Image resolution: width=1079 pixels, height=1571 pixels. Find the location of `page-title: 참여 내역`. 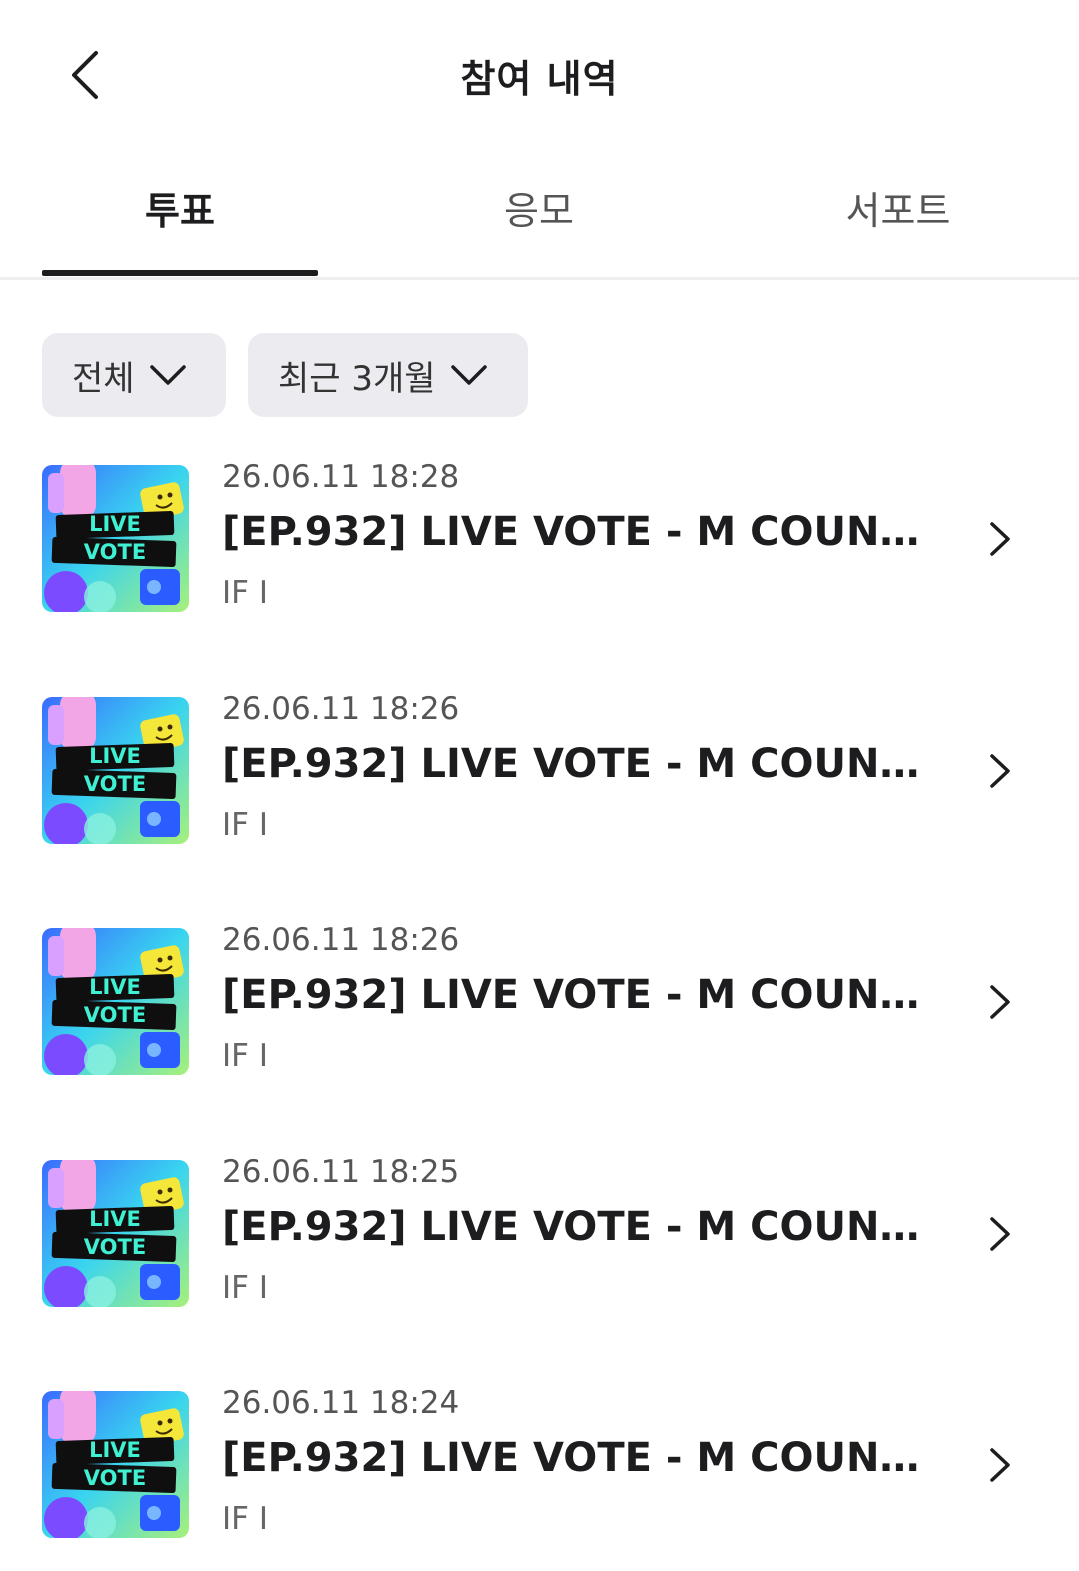

page-title: 참여 내역 is located at coordinates (539, 79).